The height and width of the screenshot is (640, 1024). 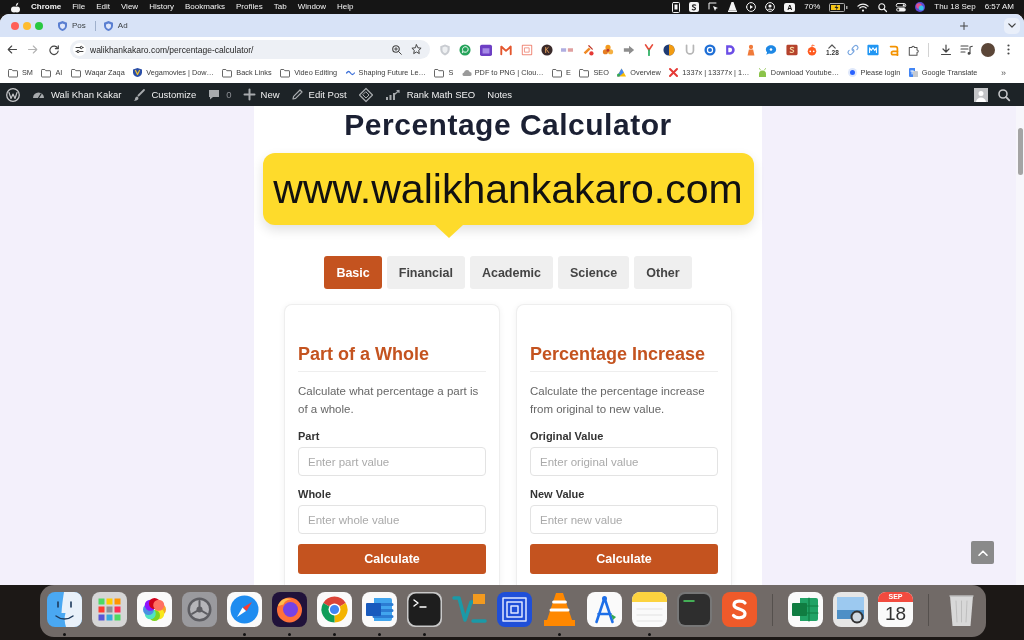 What do you see at coordinates (199, 609) in the screenshot?
I see `wheel-tile-icon` at bounding box center [199, 609].